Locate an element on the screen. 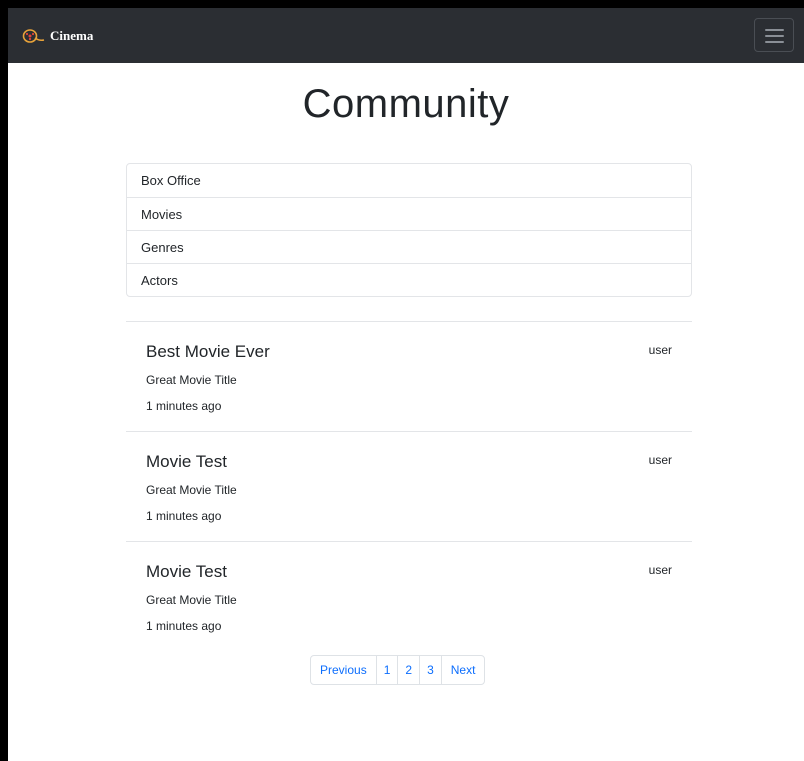  pagination-page-3: 3 is located at coordinates (430, 670).